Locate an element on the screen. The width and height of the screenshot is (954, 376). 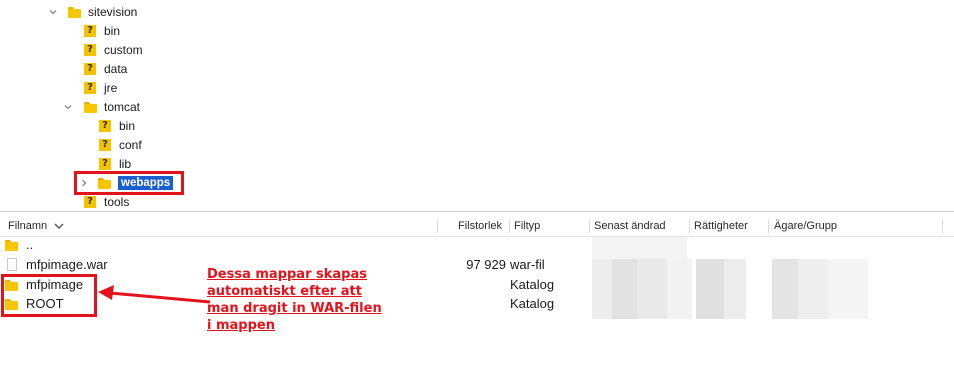
highlight-box-webapps is located at coordinates (129, 183).